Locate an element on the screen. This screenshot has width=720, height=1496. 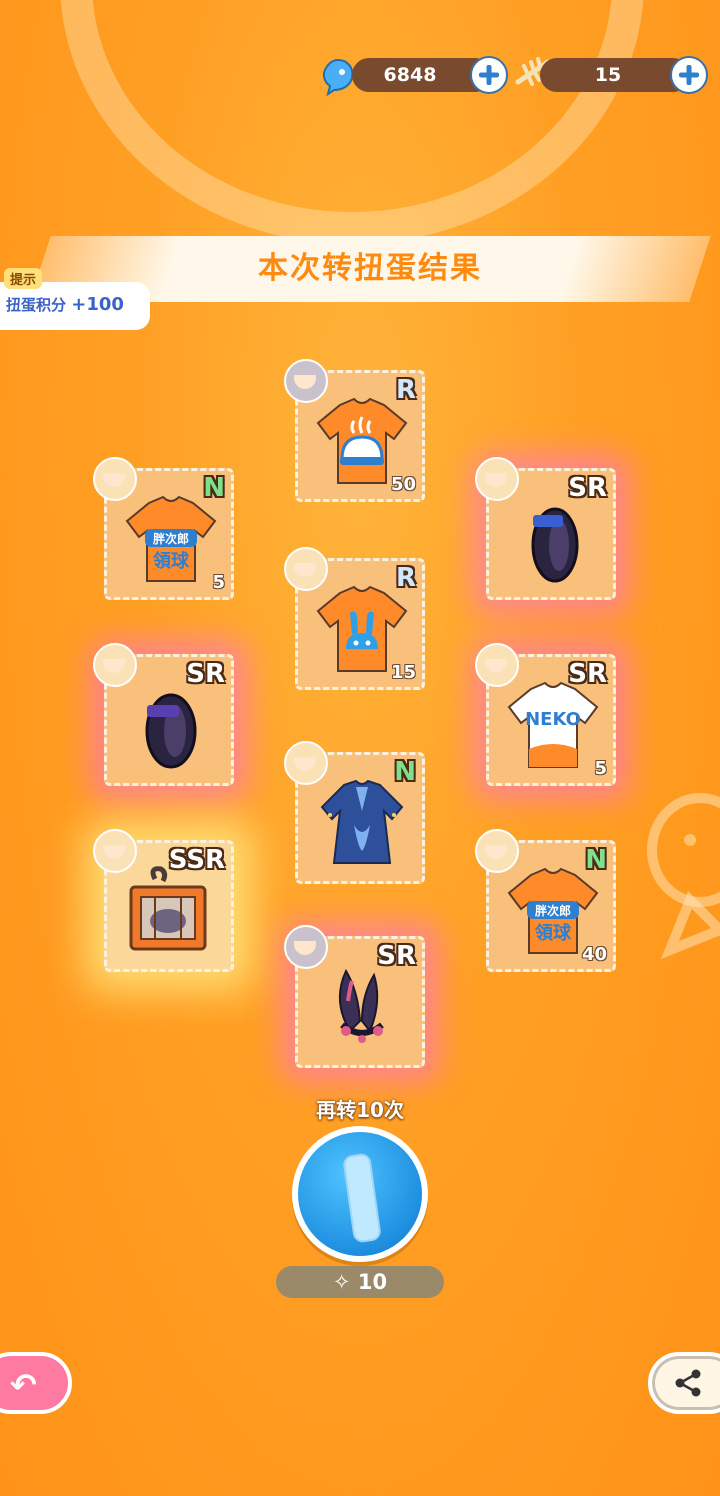
shirt-logo-neko: NEKO is located at coordinates (553, 719).